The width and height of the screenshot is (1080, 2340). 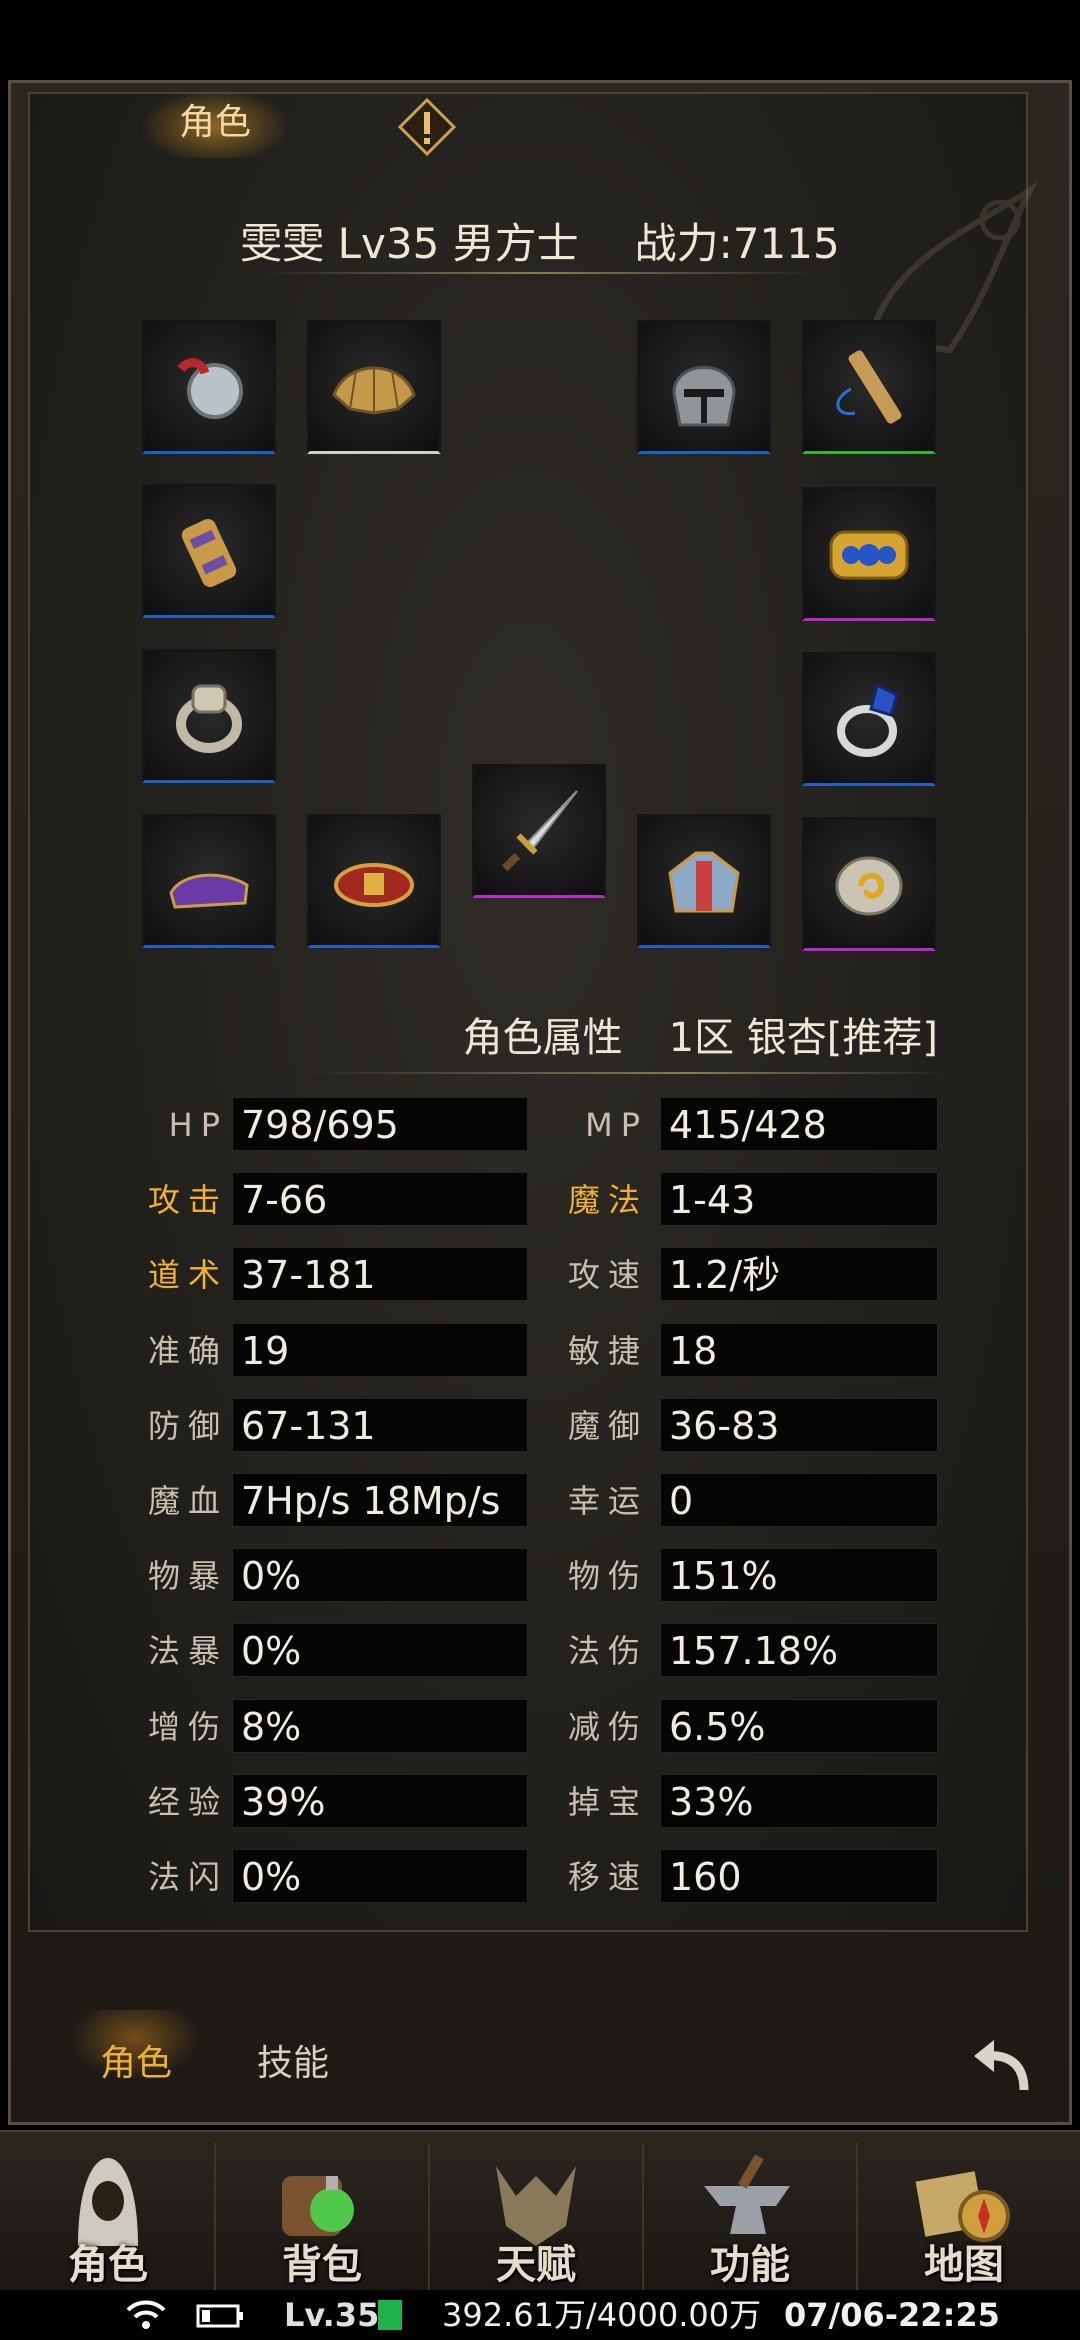 I want to click on nav-bag: 背包, so click(x=322, y=2217).